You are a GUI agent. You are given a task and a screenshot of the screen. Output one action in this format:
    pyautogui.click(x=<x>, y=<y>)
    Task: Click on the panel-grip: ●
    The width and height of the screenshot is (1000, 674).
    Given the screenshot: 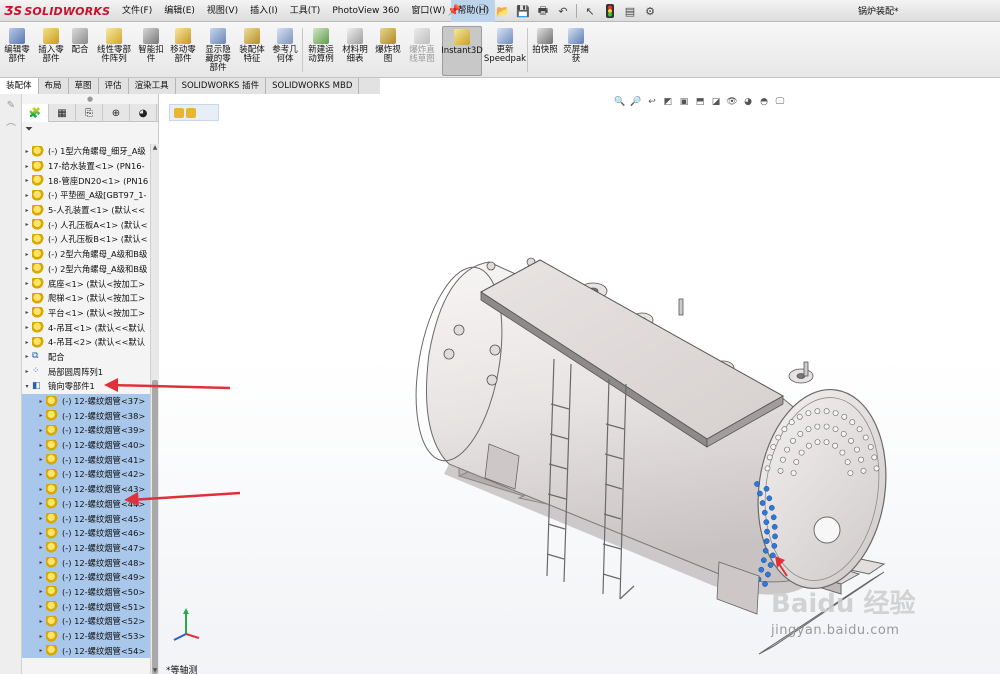 What is the action you would take?
    pyautogui.click(x=90, y=99)
    